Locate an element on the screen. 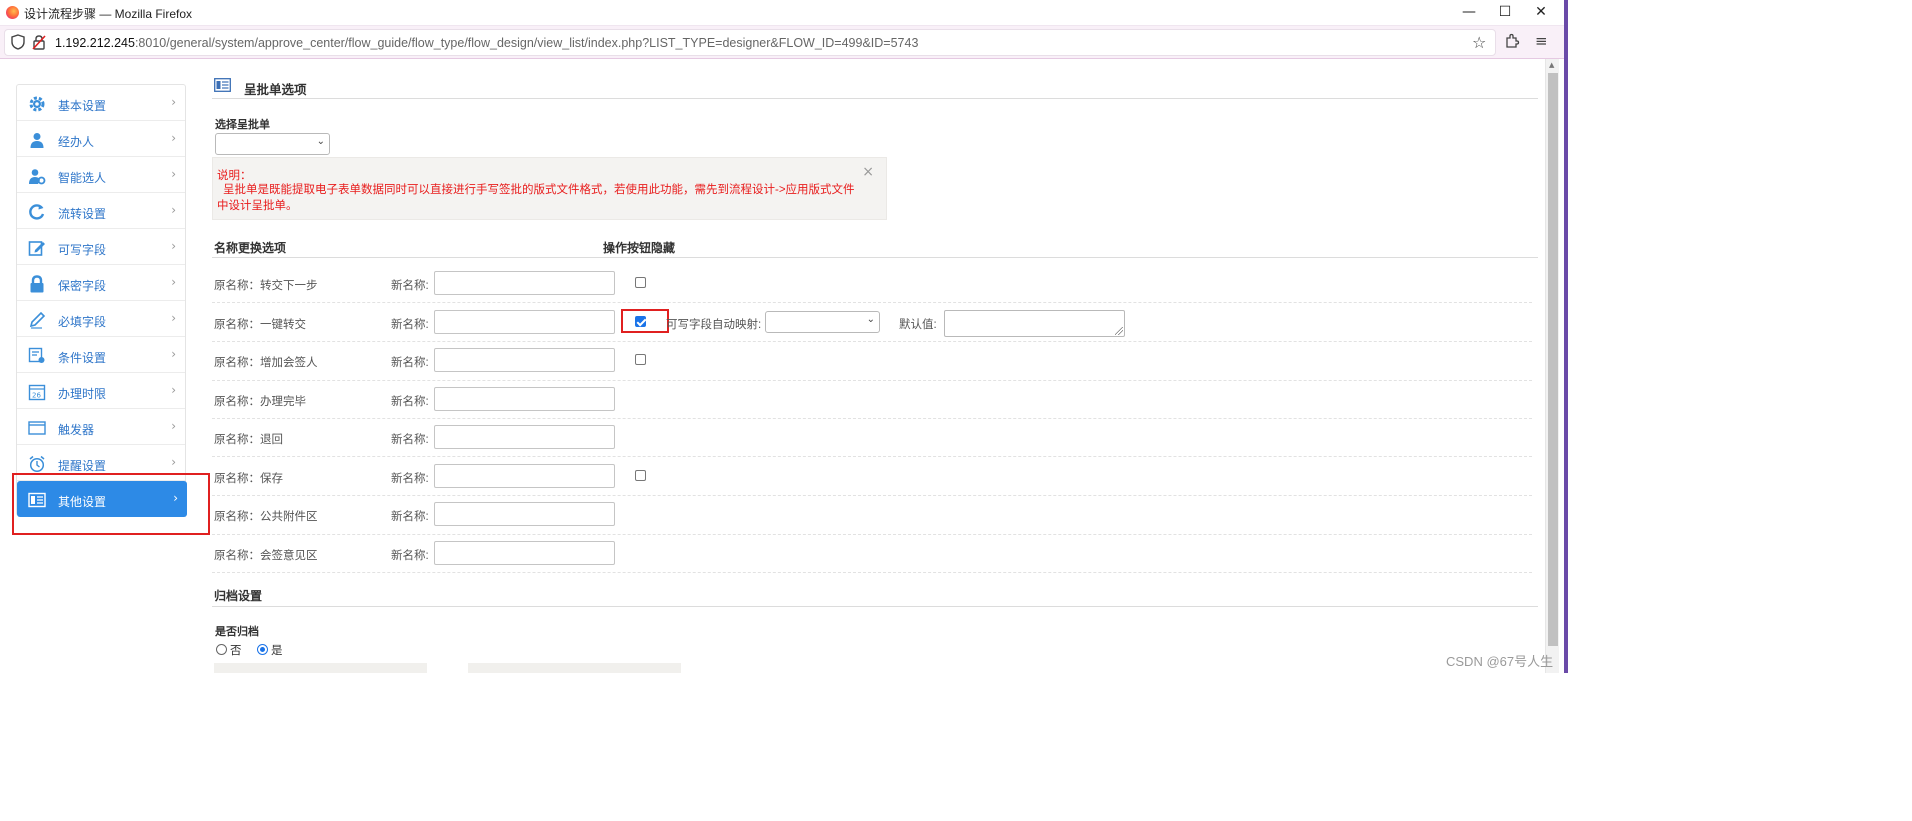 This screenshot has width=1912, height=821. sidebar-item-label: 触发器 is located at coordinates (76, 430).